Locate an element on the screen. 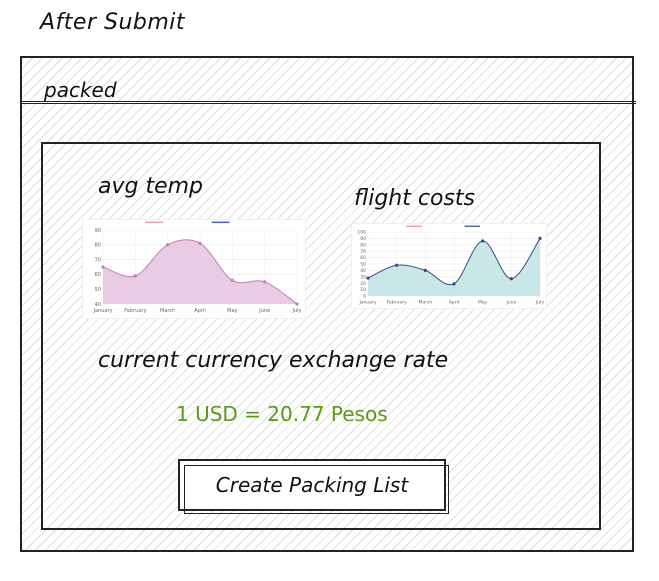 This screenshot has width=659, height=581. create-packing-list-button: Create Packing List is located at coordinates (313, 486).